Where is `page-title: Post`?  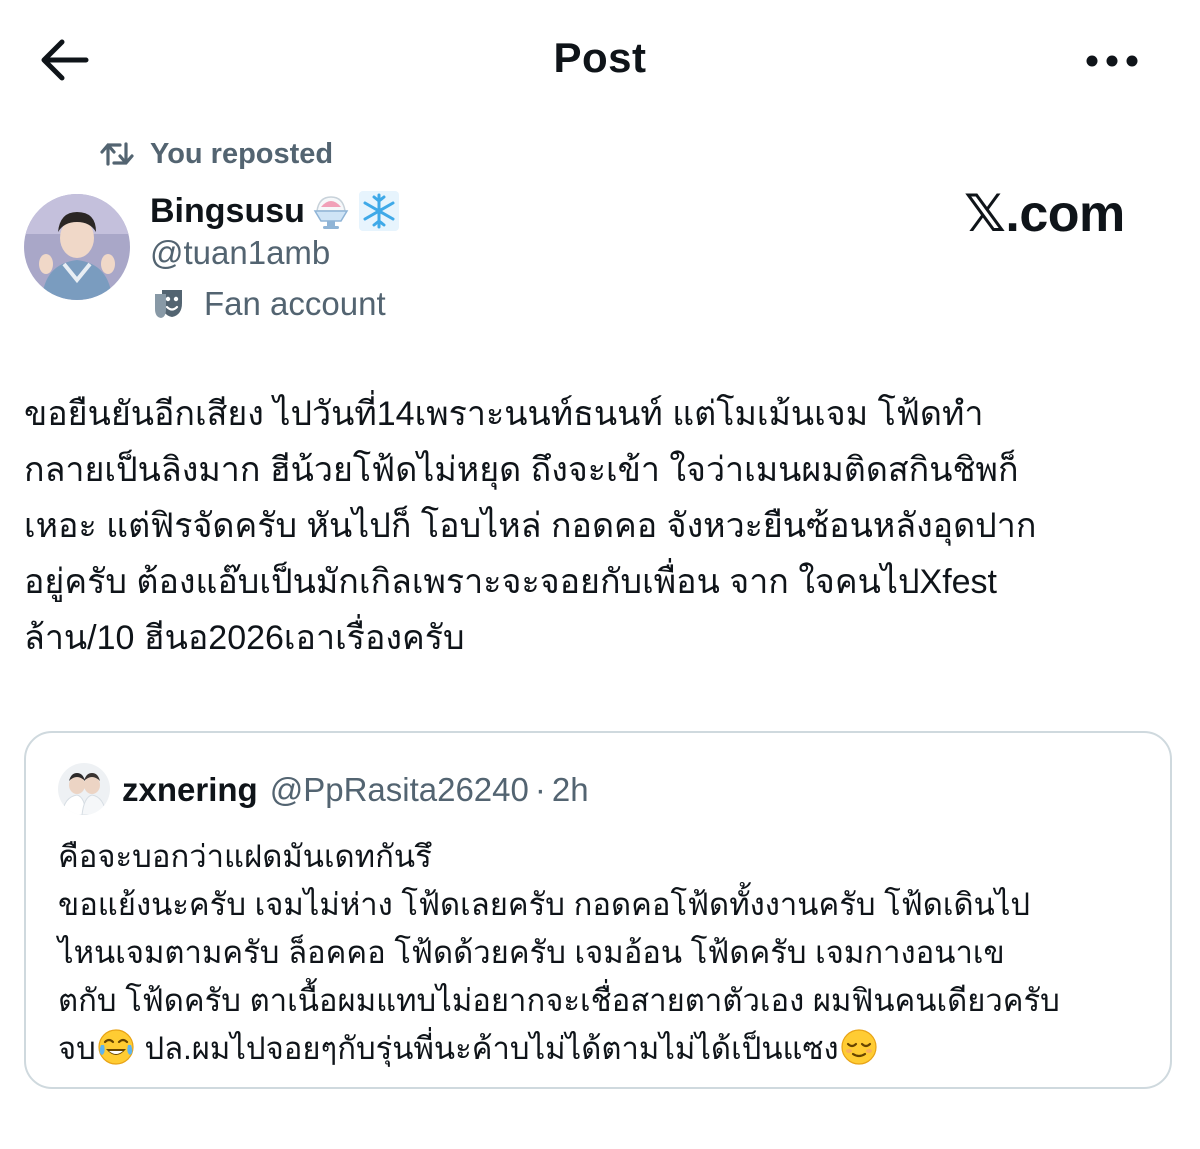 page-title: Post is located at coordinates (600, 57).